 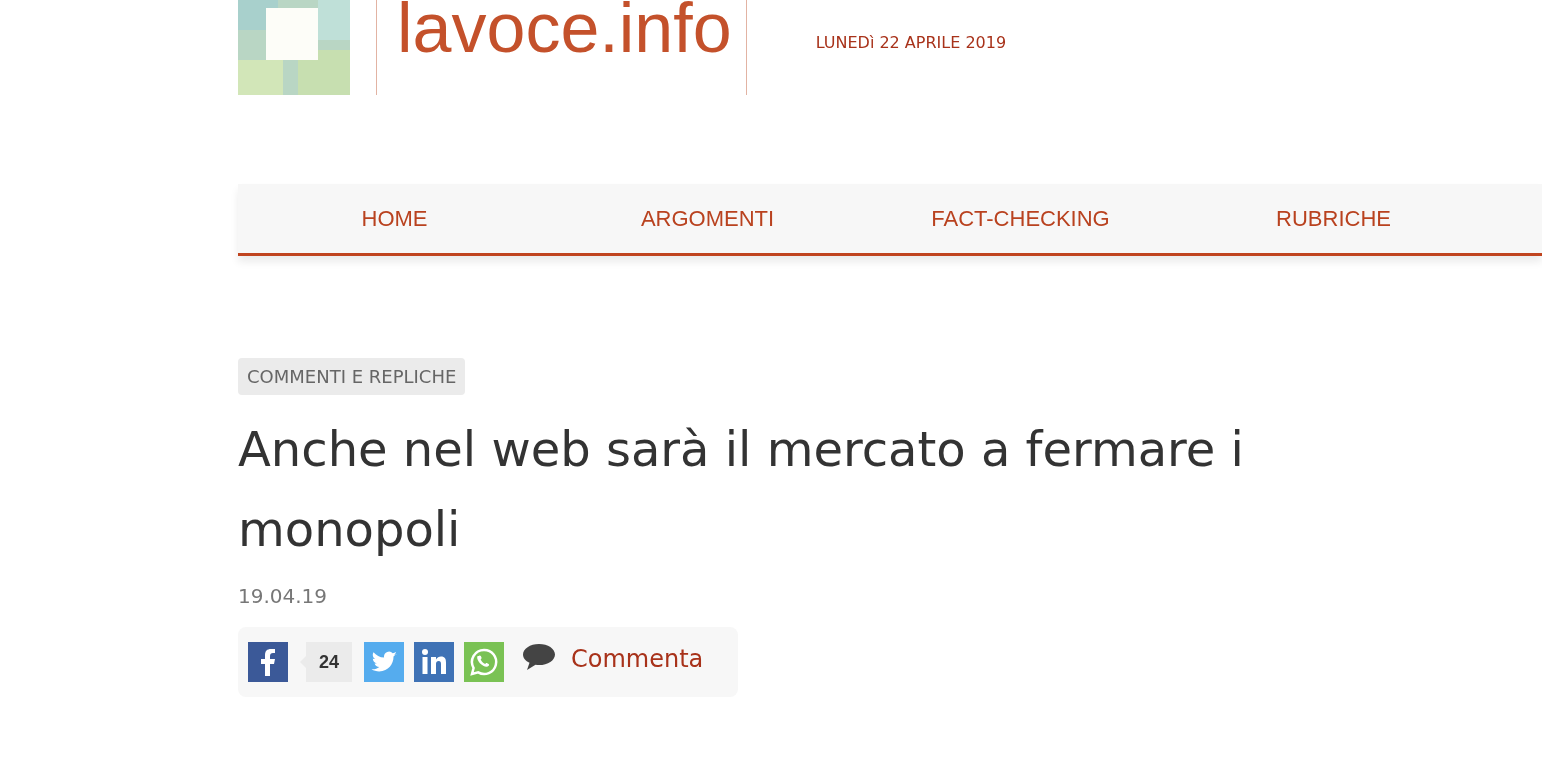 What do you see at coordinates (539, 657) in the screenshot?
I see `speech-bubble-icon` at bounding box center [539, 657].